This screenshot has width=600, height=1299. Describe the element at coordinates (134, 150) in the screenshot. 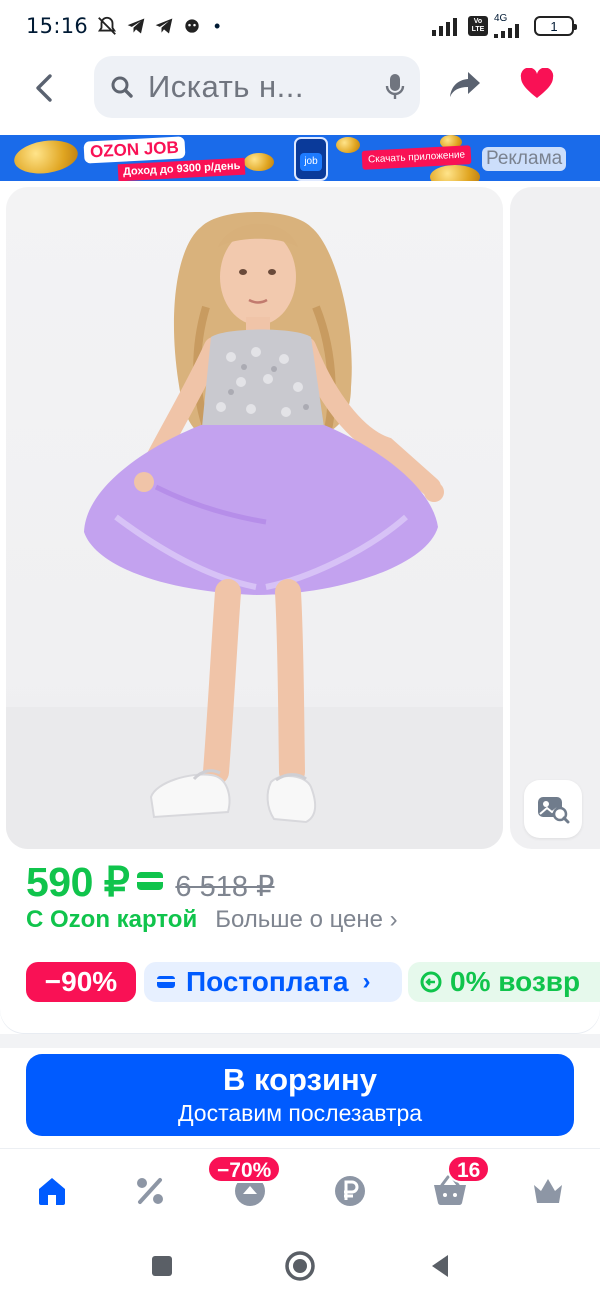

I see `ad-brand-logo: OZON JOB` at that location.